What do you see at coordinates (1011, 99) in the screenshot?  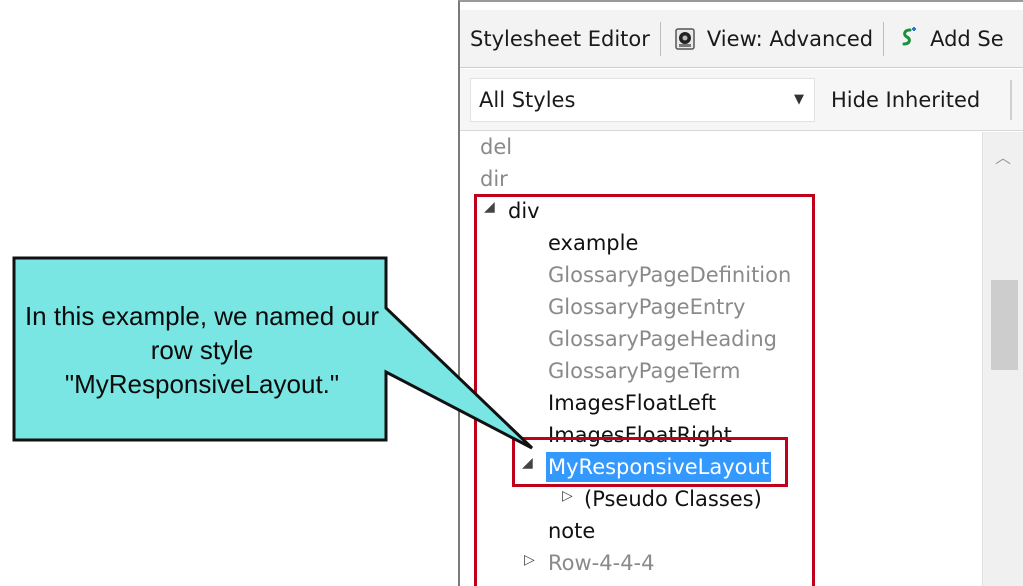 I see `filter-separator` at bounding box center [1011, 99].